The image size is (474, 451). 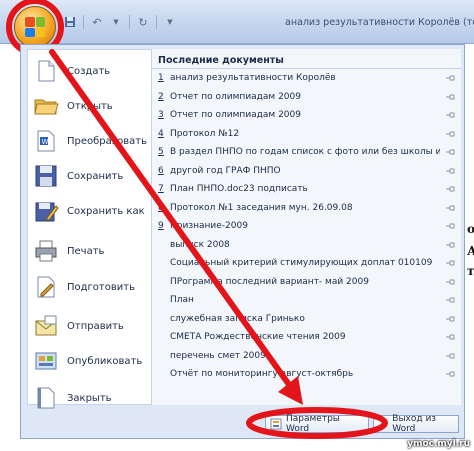 What do you see at coordinates (97, 22) in the screenshot?
I see `undo-icon: ↶` at bounding box center [97, 22].